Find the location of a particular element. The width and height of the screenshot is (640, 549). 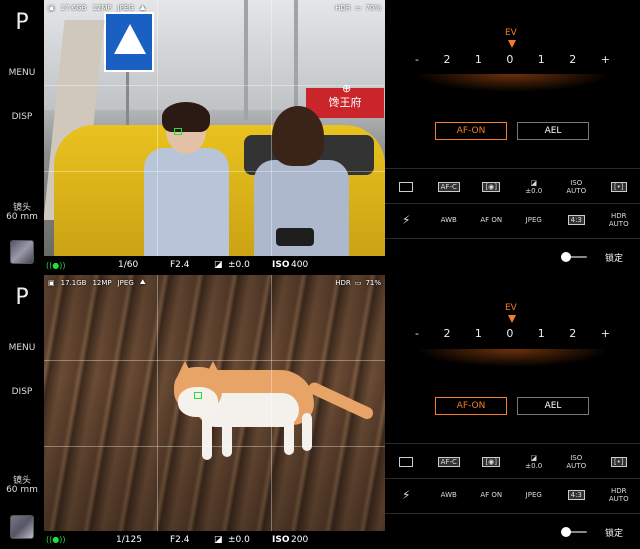

iso-value: 200 is located at coordinates (300, 539).